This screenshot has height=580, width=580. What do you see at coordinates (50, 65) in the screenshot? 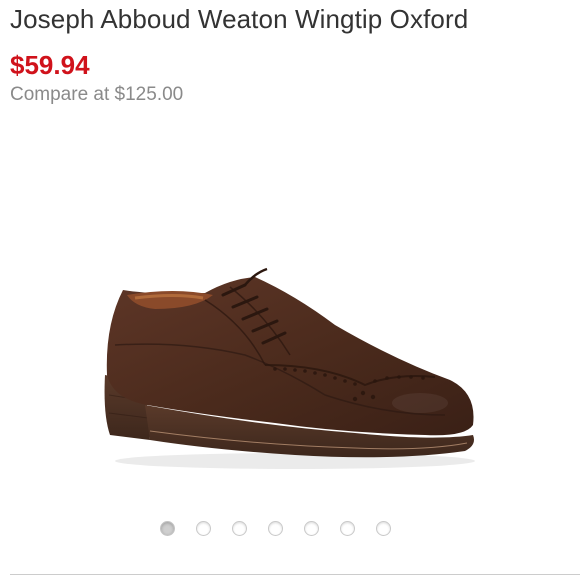
I see `sale-price: $59.94` at bounding box center [50, 65].